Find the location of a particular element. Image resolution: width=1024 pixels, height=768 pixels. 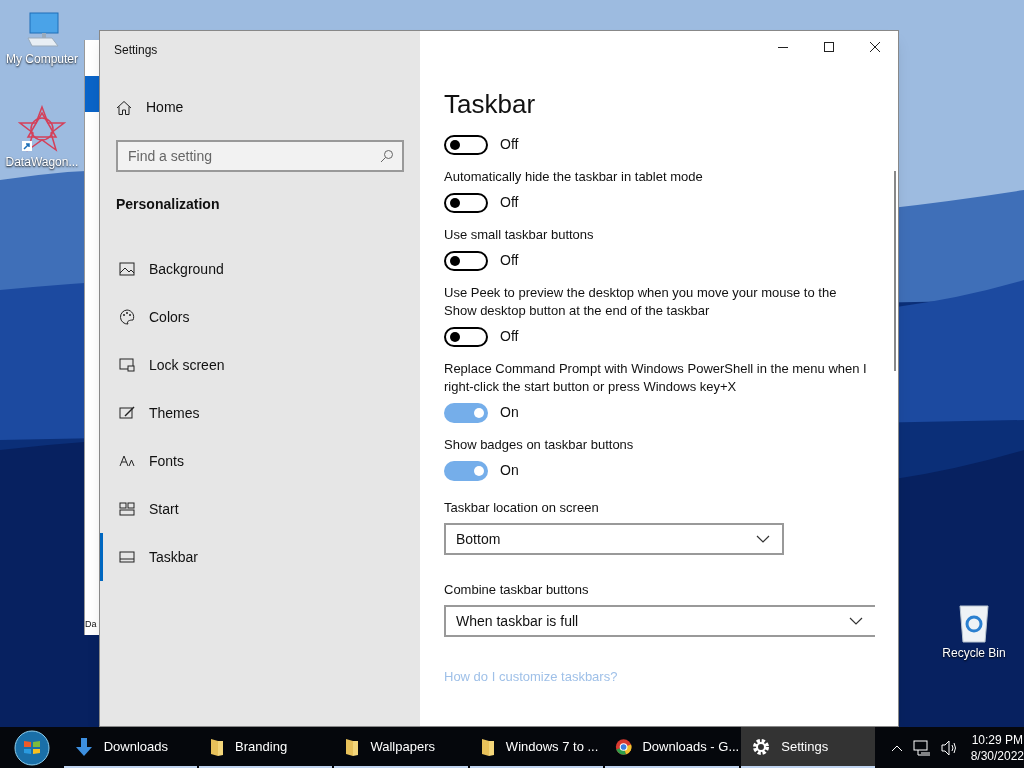

gear-icon is located at coordinates (761, 746).